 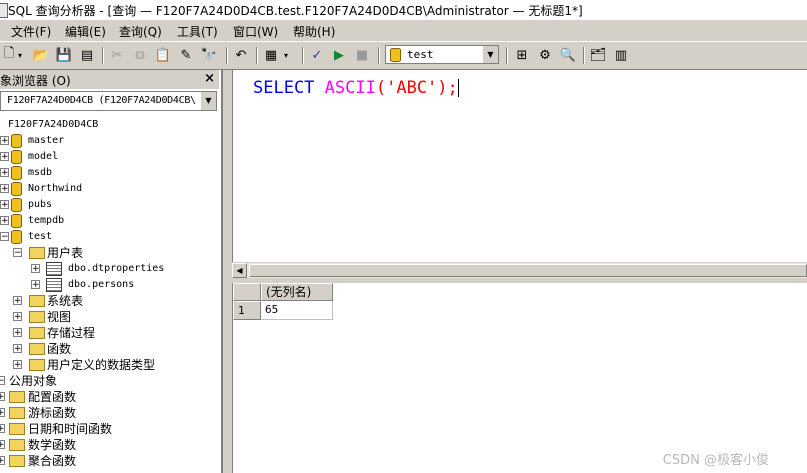 I want to click on tree-table-label: dbo.dtproperties, so click(x=116, y=268).